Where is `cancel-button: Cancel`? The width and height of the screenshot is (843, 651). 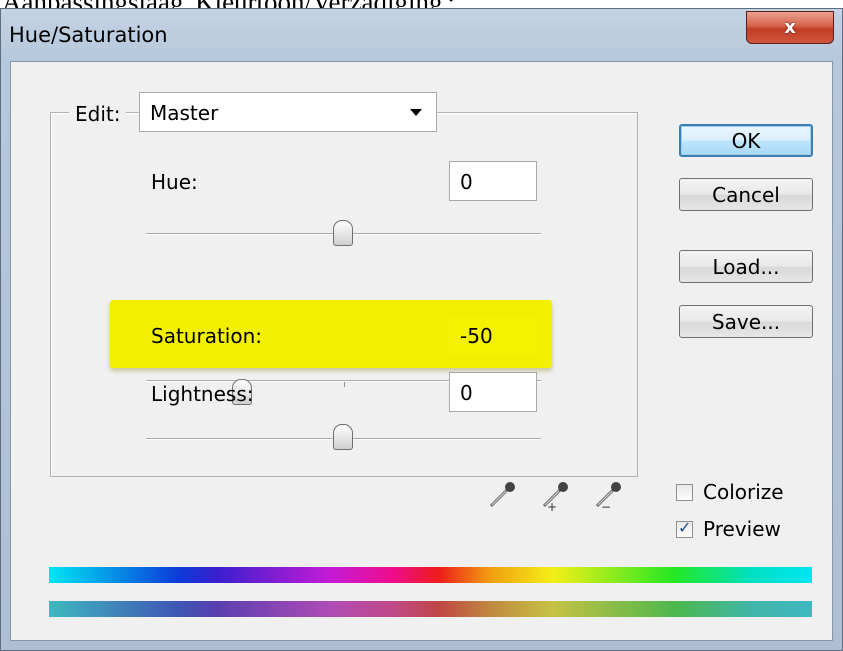 cancel-button: Cancel is located at coordinates (746, 194).